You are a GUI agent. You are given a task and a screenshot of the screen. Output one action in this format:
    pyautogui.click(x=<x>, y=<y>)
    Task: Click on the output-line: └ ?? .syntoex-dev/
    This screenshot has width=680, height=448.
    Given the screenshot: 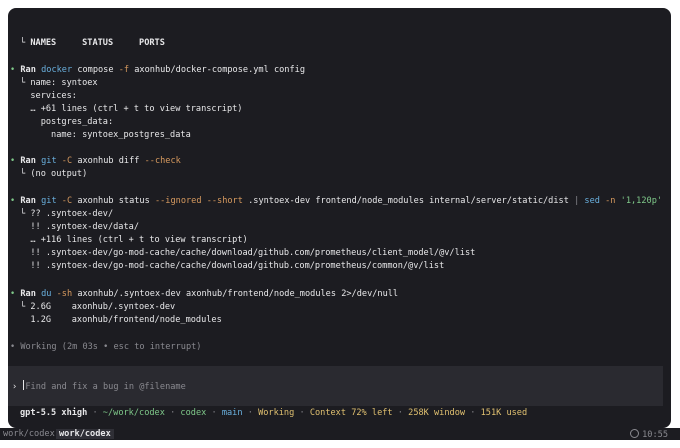 What is the action you would take?
    pyautogui.click(x=67, y=214)
    